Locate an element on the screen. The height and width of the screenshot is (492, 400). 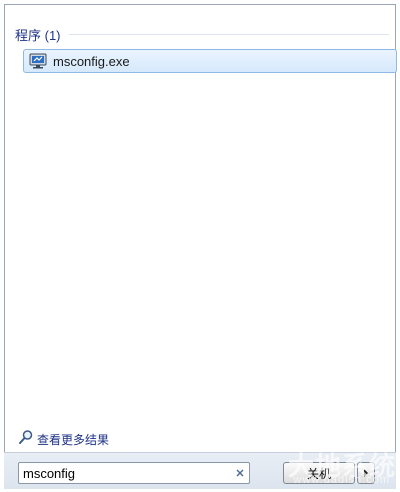
programs-section-header: 程序 (1) is located at coordinates (202, 34).